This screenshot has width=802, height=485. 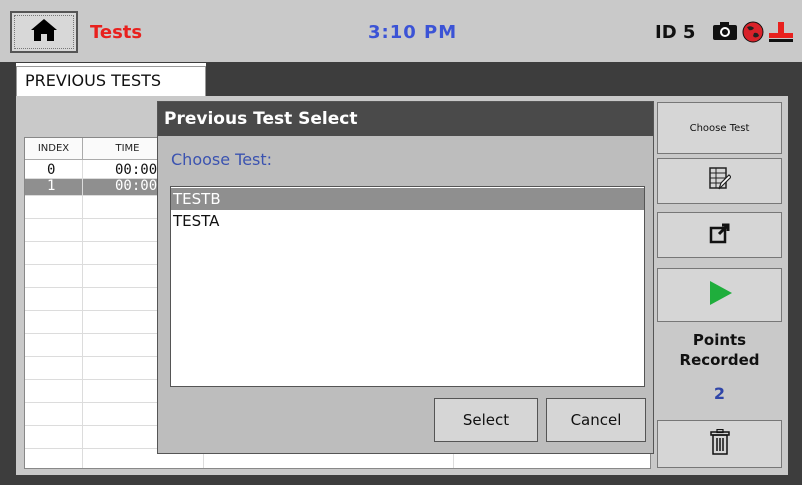 I want to click on delete-button, so click(x=719, y=444).